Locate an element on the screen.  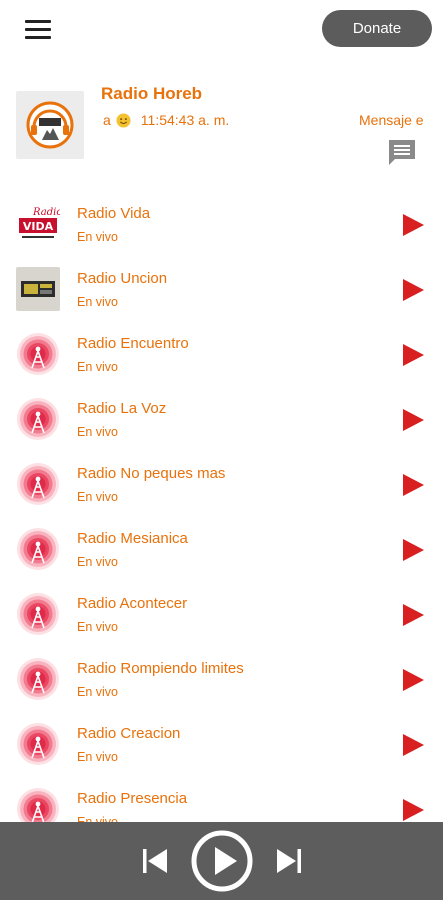
station-row: Radio No peques mas En vivo is located at coordinates (221, 486).